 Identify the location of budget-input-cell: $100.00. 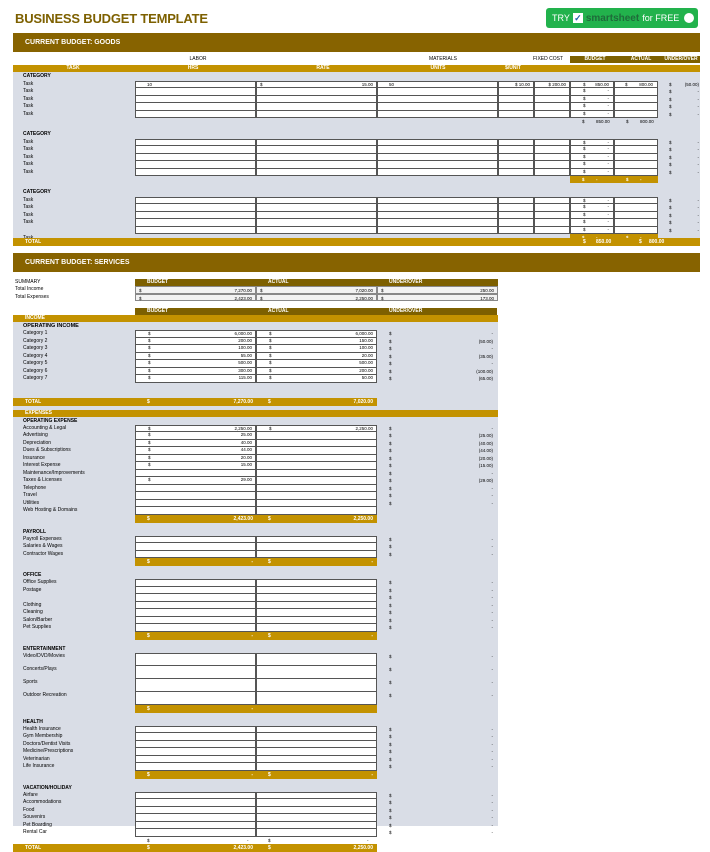
(195, 349).